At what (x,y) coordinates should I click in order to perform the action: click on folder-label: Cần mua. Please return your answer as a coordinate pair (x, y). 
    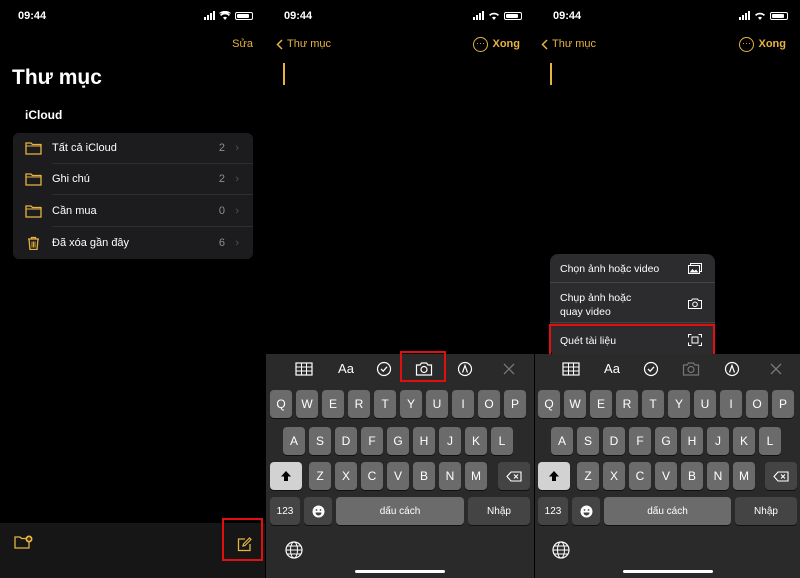
    Looking at the image, I should click on (74, 211).